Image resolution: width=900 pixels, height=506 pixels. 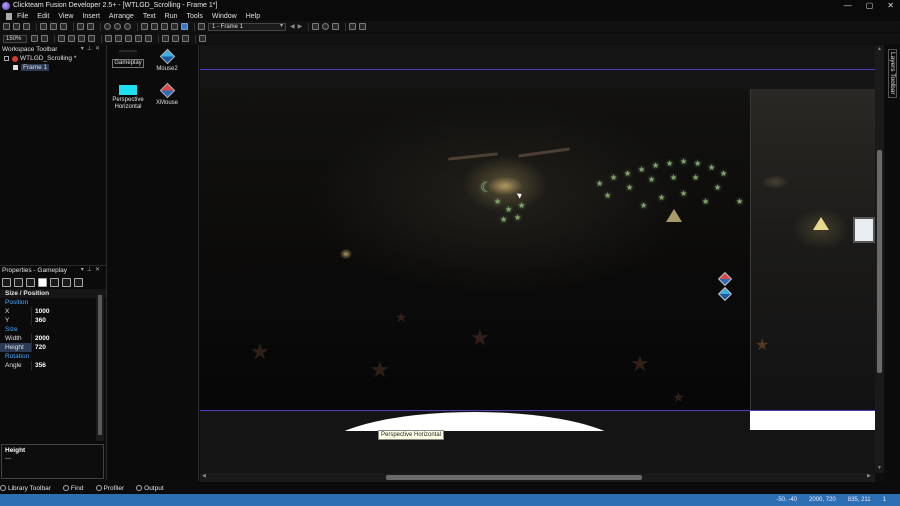 What do you see at coordinates (44, 38) in the screenshot?
I see `edit-tool-icon` at bounding box center [44, 38].